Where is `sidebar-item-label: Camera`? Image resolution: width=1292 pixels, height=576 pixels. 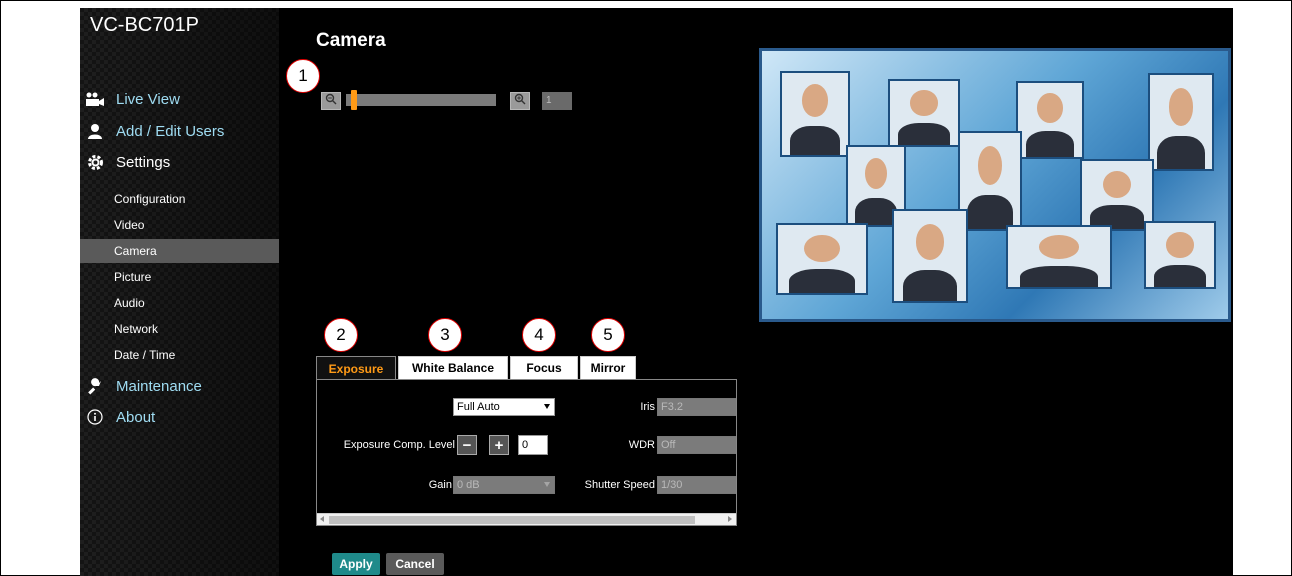
sidebar-item-label: Camera is located at coordinates (135, 251).